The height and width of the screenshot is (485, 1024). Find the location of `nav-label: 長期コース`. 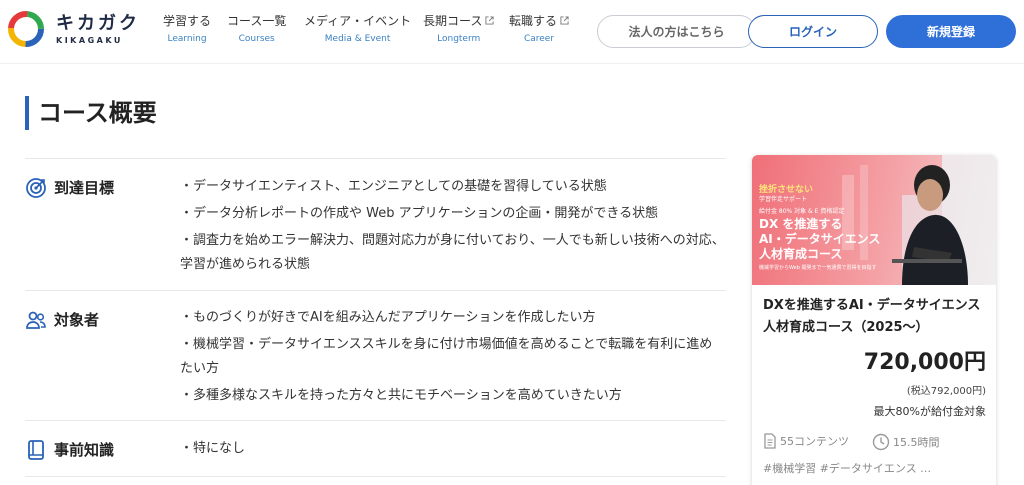

nav-label: 長期コース is located at coordinates (453, 21).